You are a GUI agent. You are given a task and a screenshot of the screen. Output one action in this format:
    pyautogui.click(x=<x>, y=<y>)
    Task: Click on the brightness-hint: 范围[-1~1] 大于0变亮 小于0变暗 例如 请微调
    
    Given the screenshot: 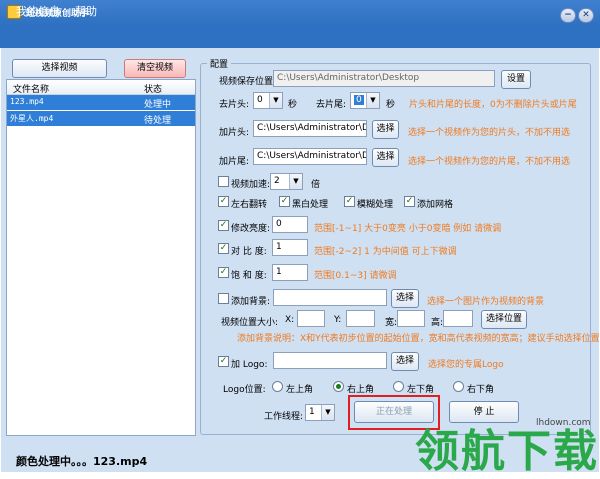 What is the action you would take?
    pyautogui.click(x=408, y=229)
    